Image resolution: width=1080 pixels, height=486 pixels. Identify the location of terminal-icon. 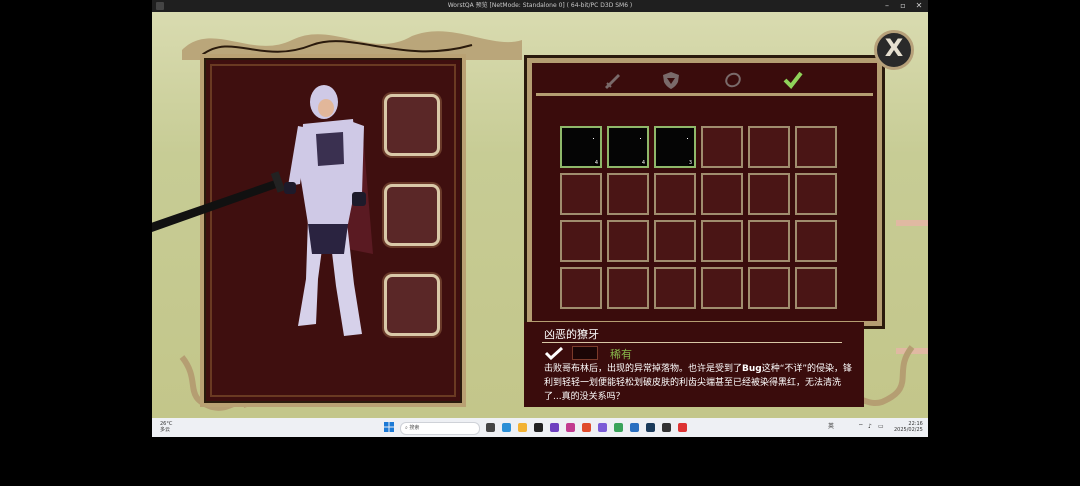
(538, 427).